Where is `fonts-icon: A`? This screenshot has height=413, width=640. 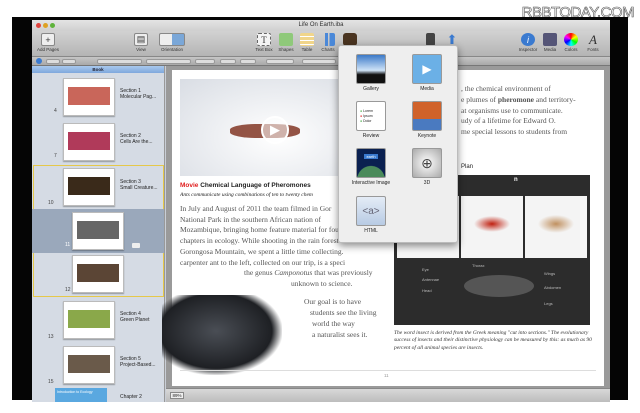 fonts-icon: A is located at coordinates (593, 39).